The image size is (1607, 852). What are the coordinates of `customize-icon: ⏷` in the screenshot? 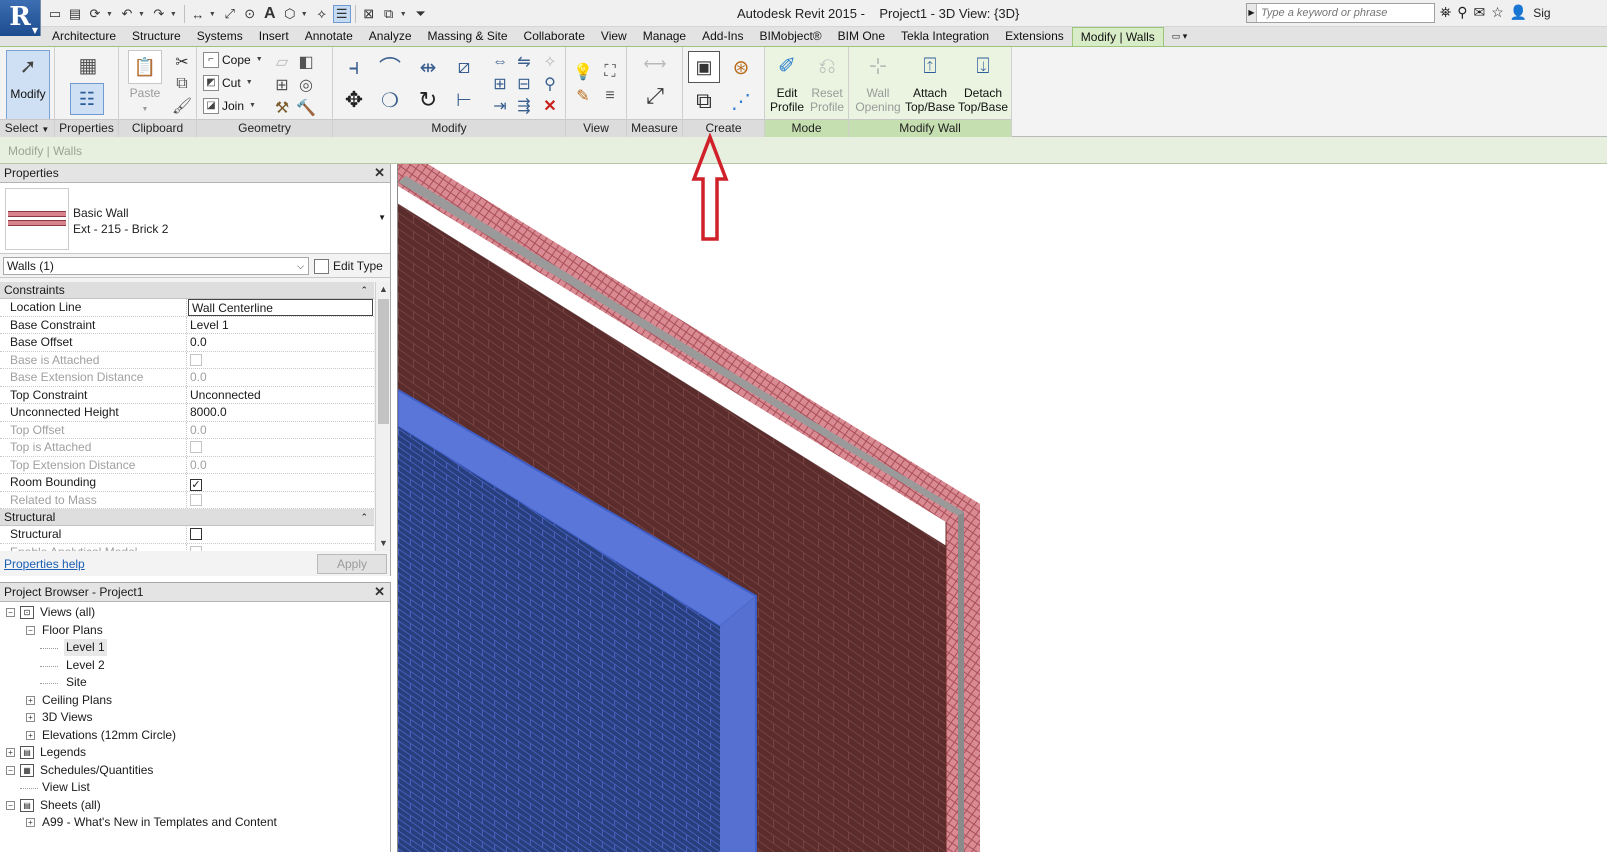 It's located at (421, 14).